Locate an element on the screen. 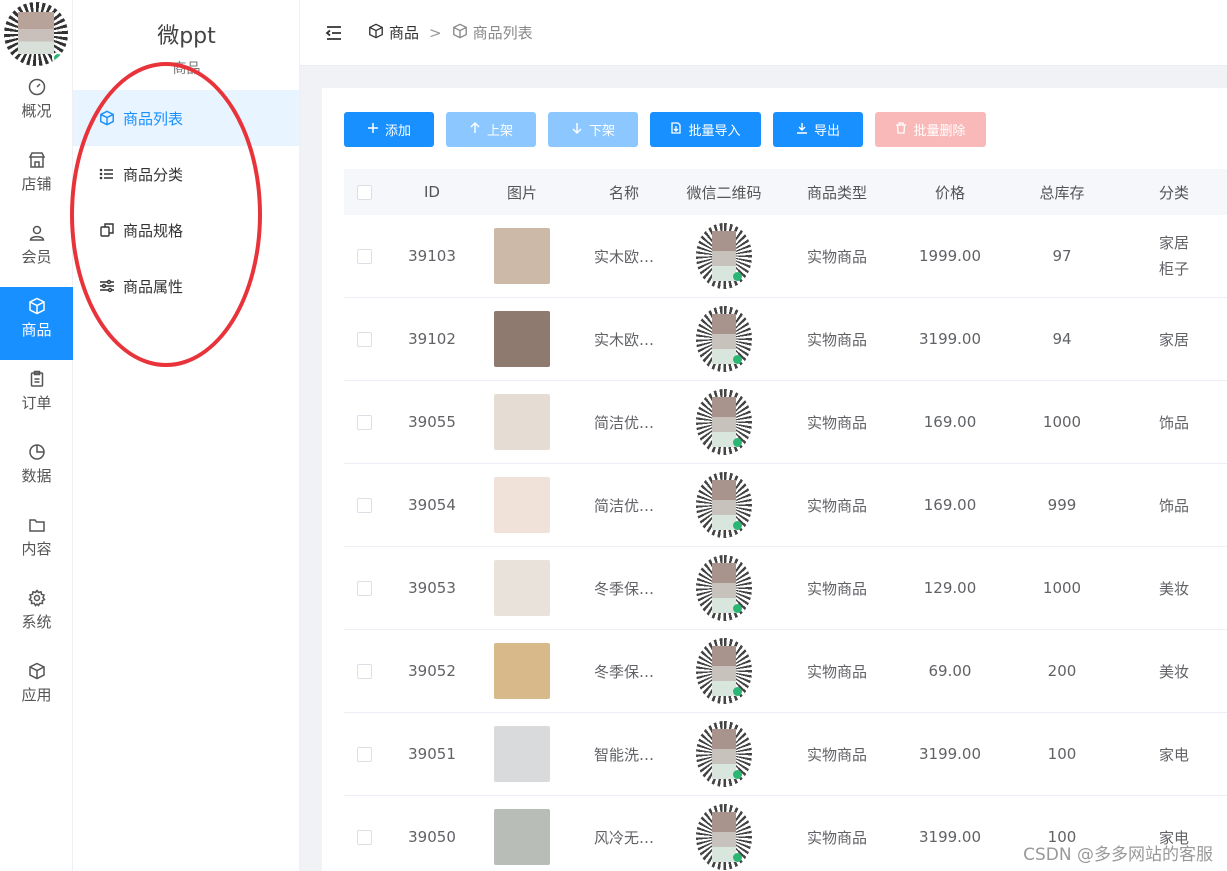  submenu-item-goods-category: 商品分类 is located at coordinates (186, 174).